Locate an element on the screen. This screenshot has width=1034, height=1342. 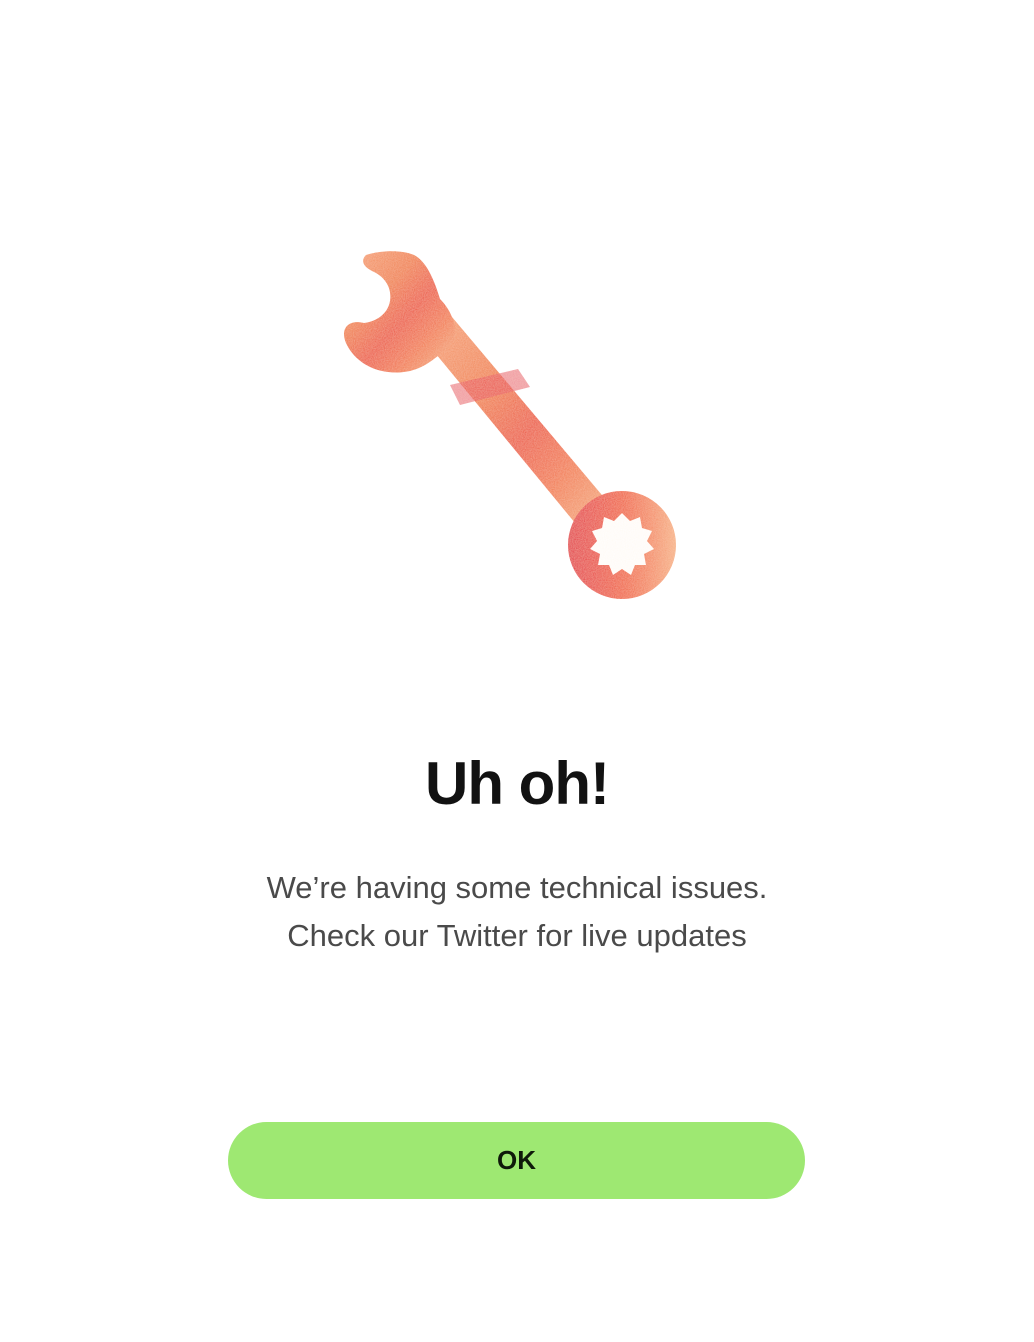
wrench-icon is located at coordinates (510, 432).